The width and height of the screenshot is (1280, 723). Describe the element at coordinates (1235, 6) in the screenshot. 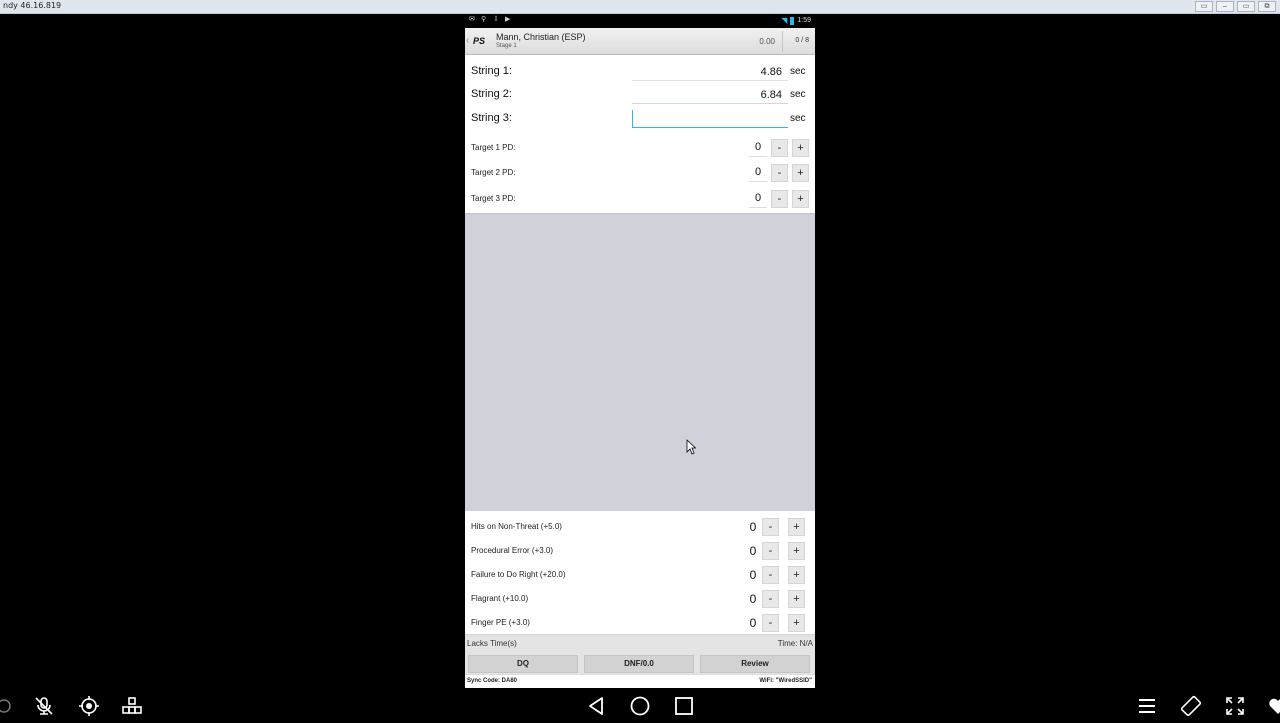

I see `window-controls: ▭ – ▭ ⧉` at that location.